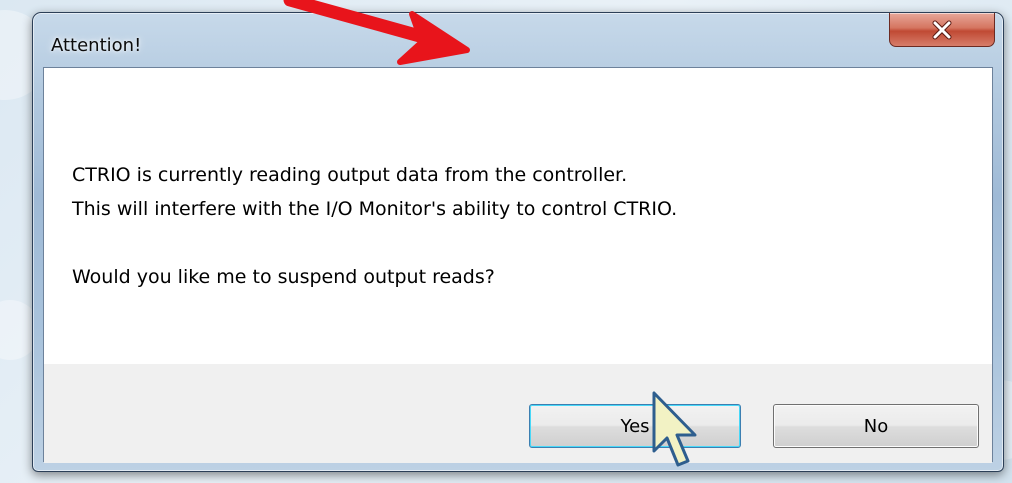  What do you see at coordinates (635, 426) in the screenshot?
I see `yes-button: Yes` at bounding box center [635, 426].